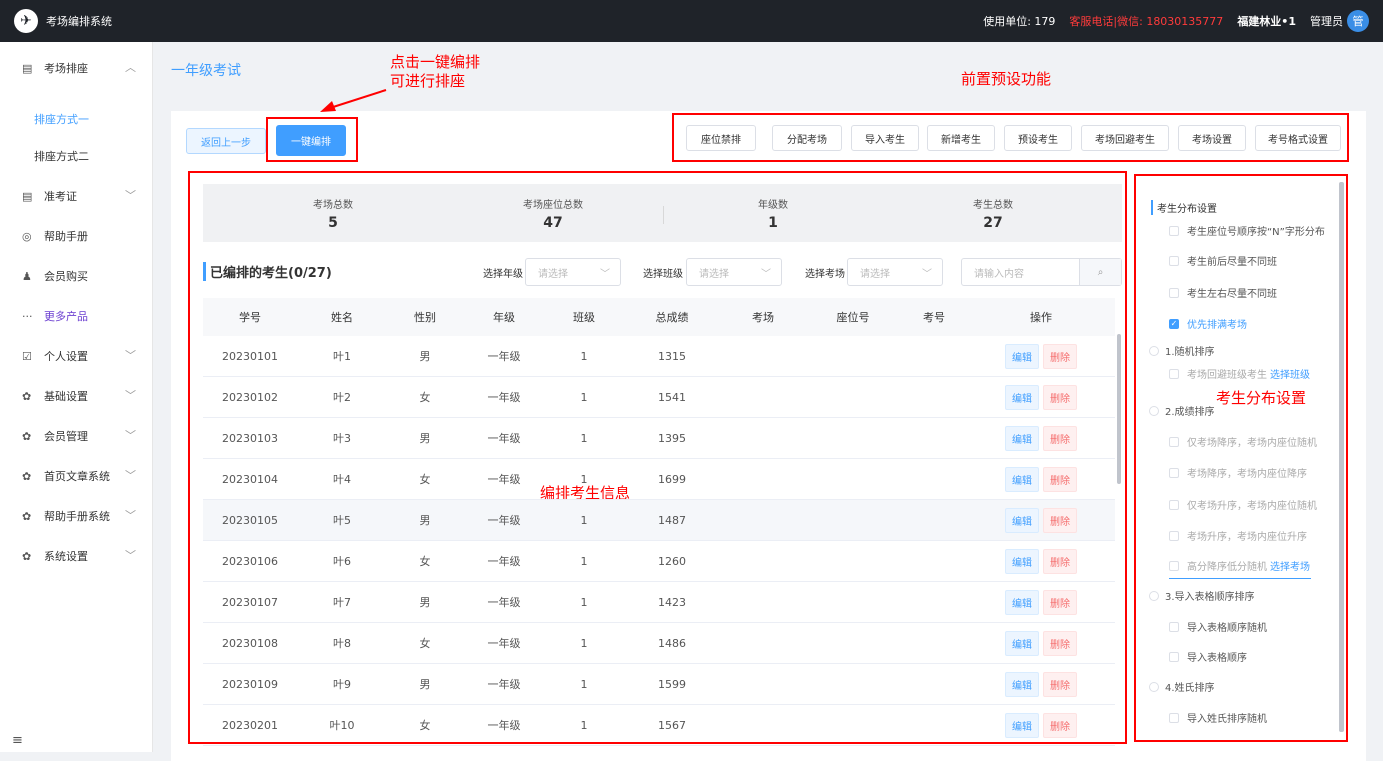  What do you see at coordinates (342, 356) in the screenshot?
I see `table-cell: 叶1` at bounding box center [342, 356].